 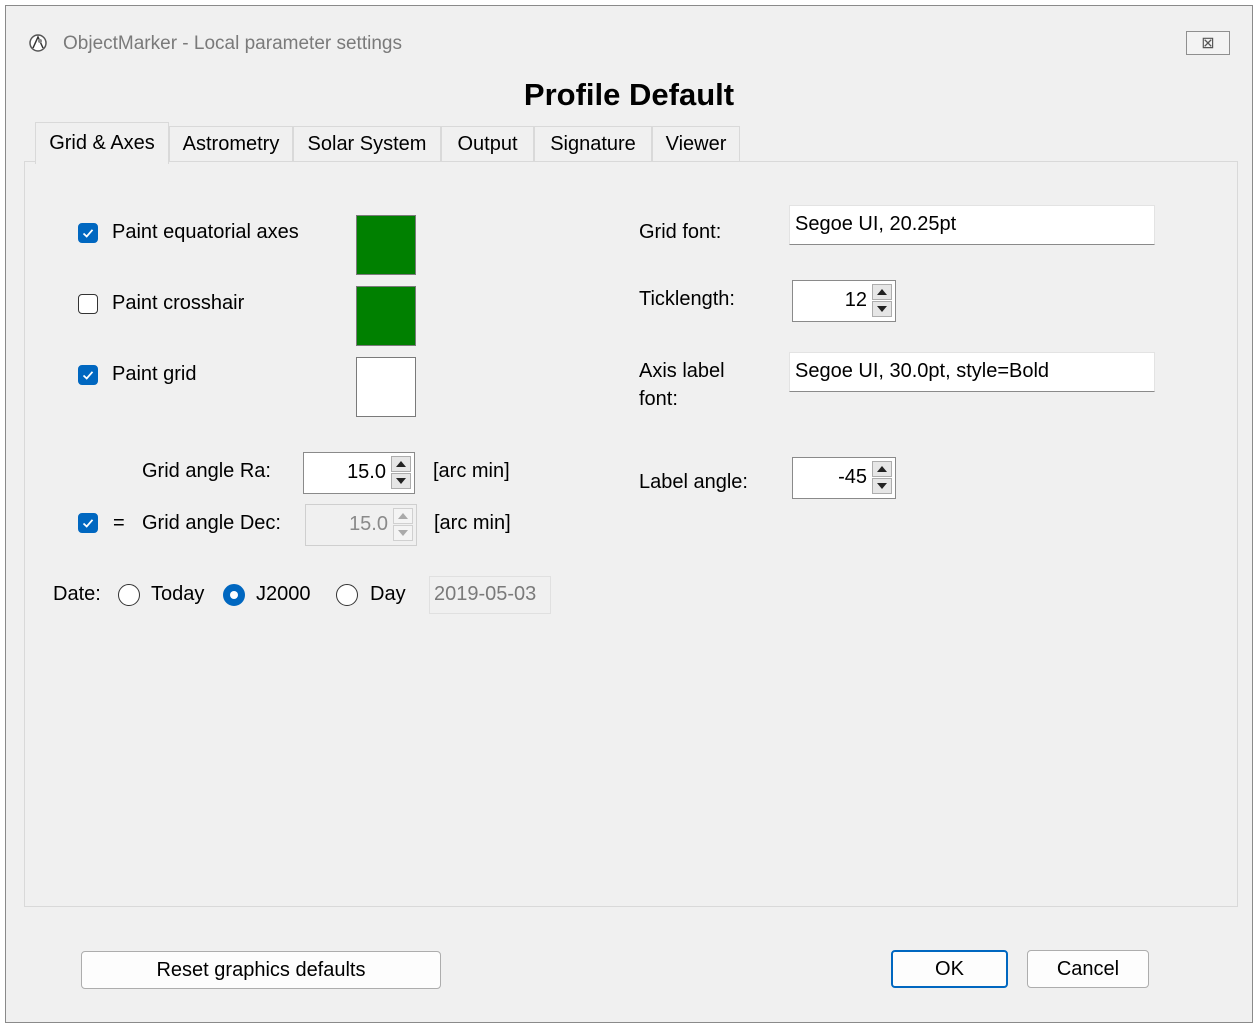 I want to click on grid-angle-dec-spinner: 15.0, so click(x=361, y=525).